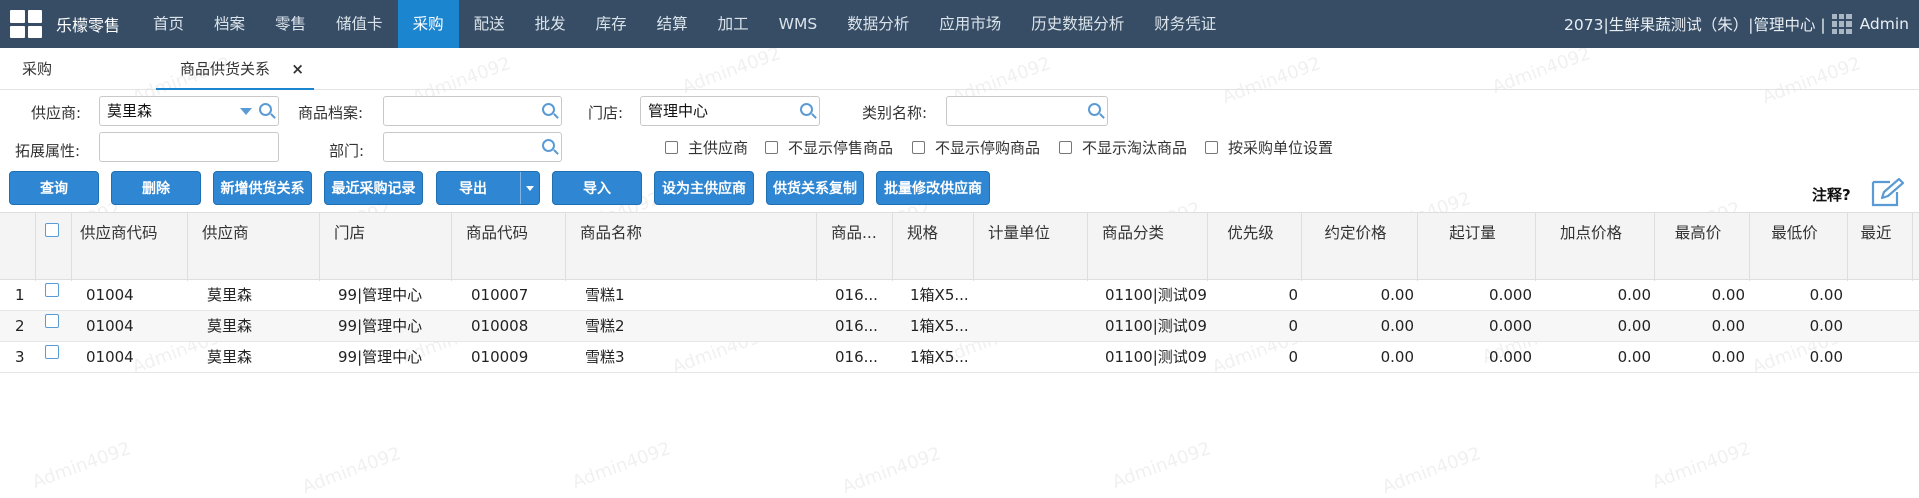  Describe the element at coordinates (1293, 295) in the screenshot. I see `cell-priority: 0` at that location.